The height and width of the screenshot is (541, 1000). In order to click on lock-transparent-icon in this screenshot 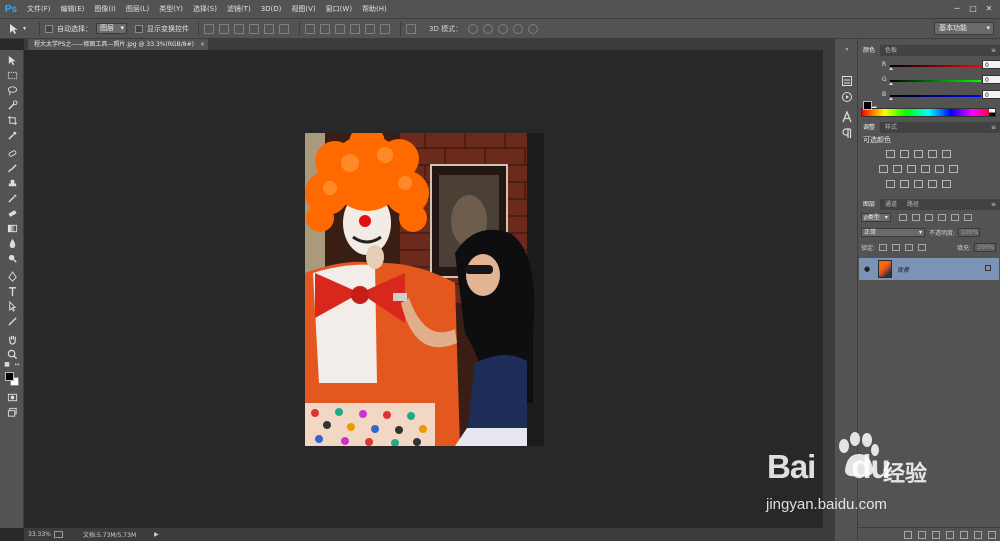, I will do `click(883, 247)`.